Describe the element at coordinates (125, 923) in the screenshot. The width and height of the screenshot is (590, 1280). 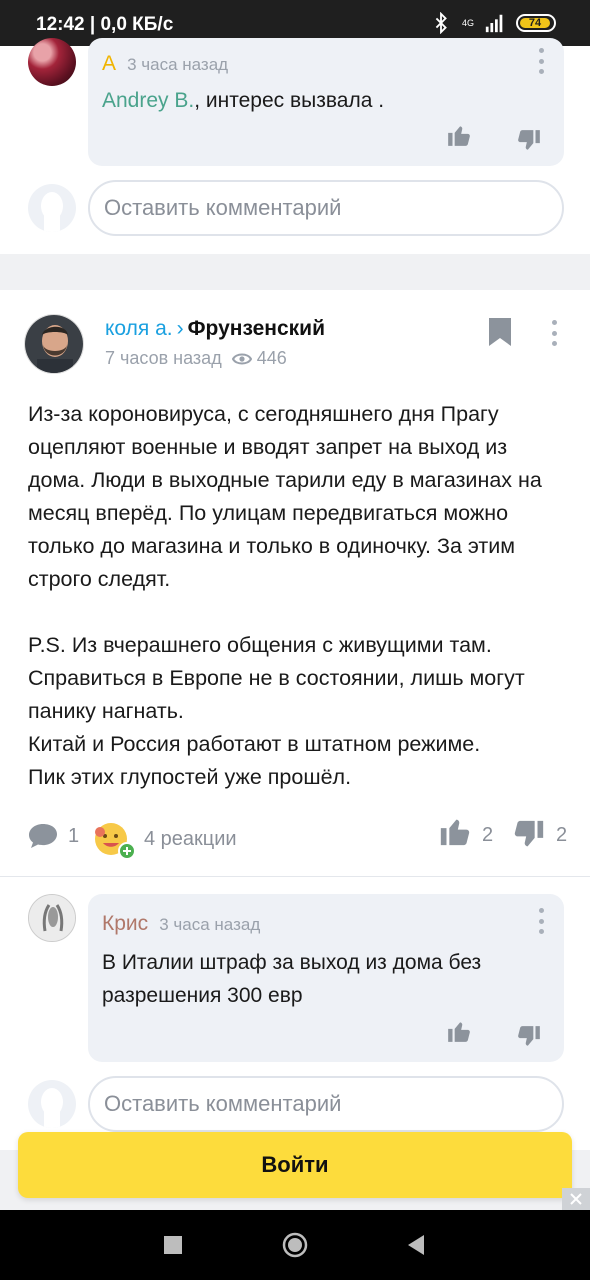
I see `reply-author: Крис` at that location.